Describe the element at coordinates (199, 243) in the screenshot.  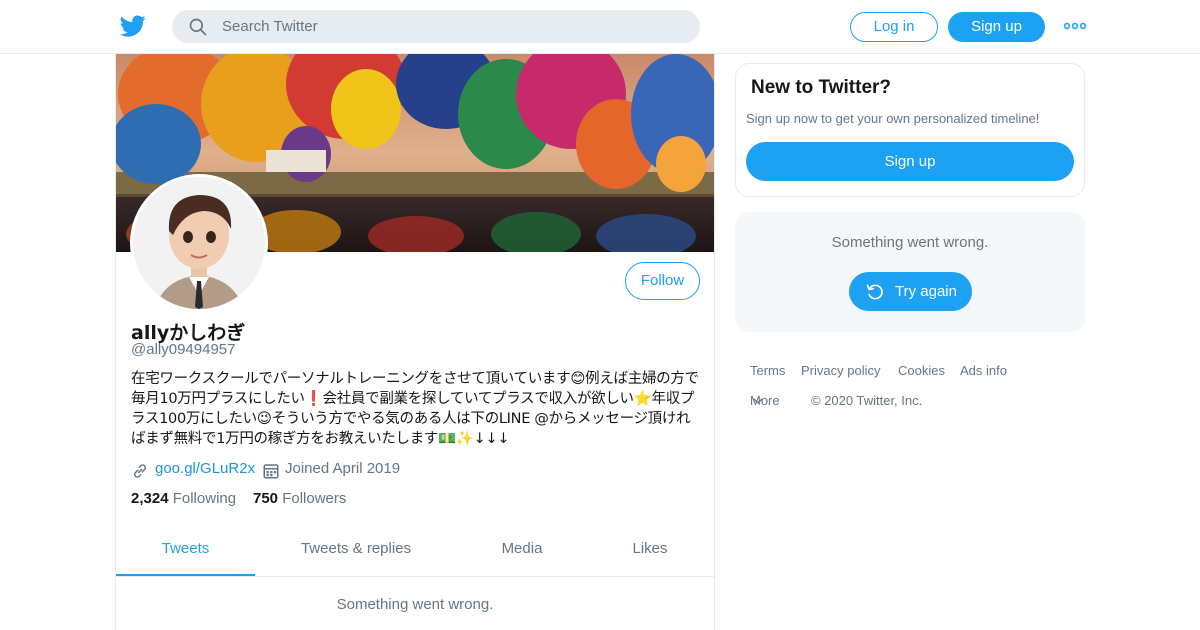
I see `profile-avatar` at that location.